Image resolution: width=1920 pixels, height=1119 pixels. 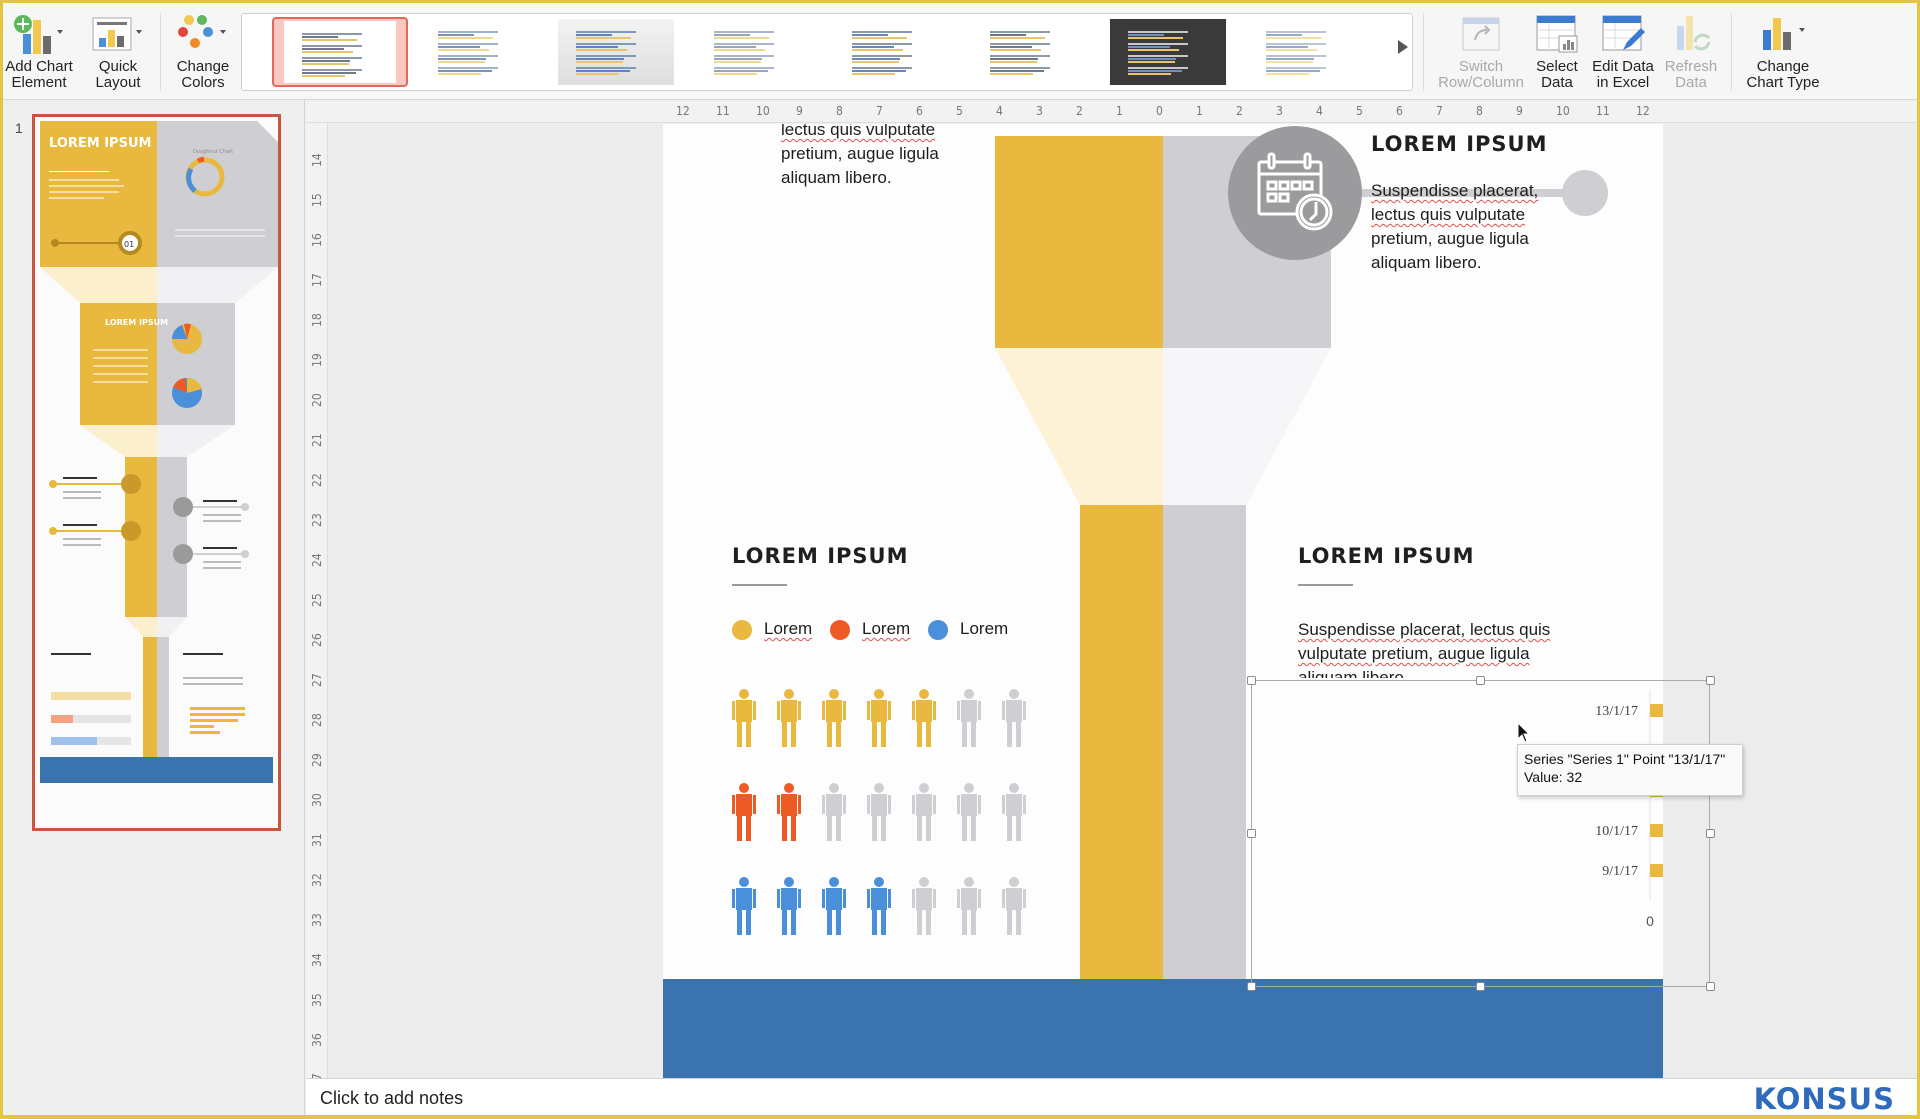 What do you see at coordinates (317, 800) in the screenshot?
I see `ruler-tick-label: 30` at bounding box center [317, 800].